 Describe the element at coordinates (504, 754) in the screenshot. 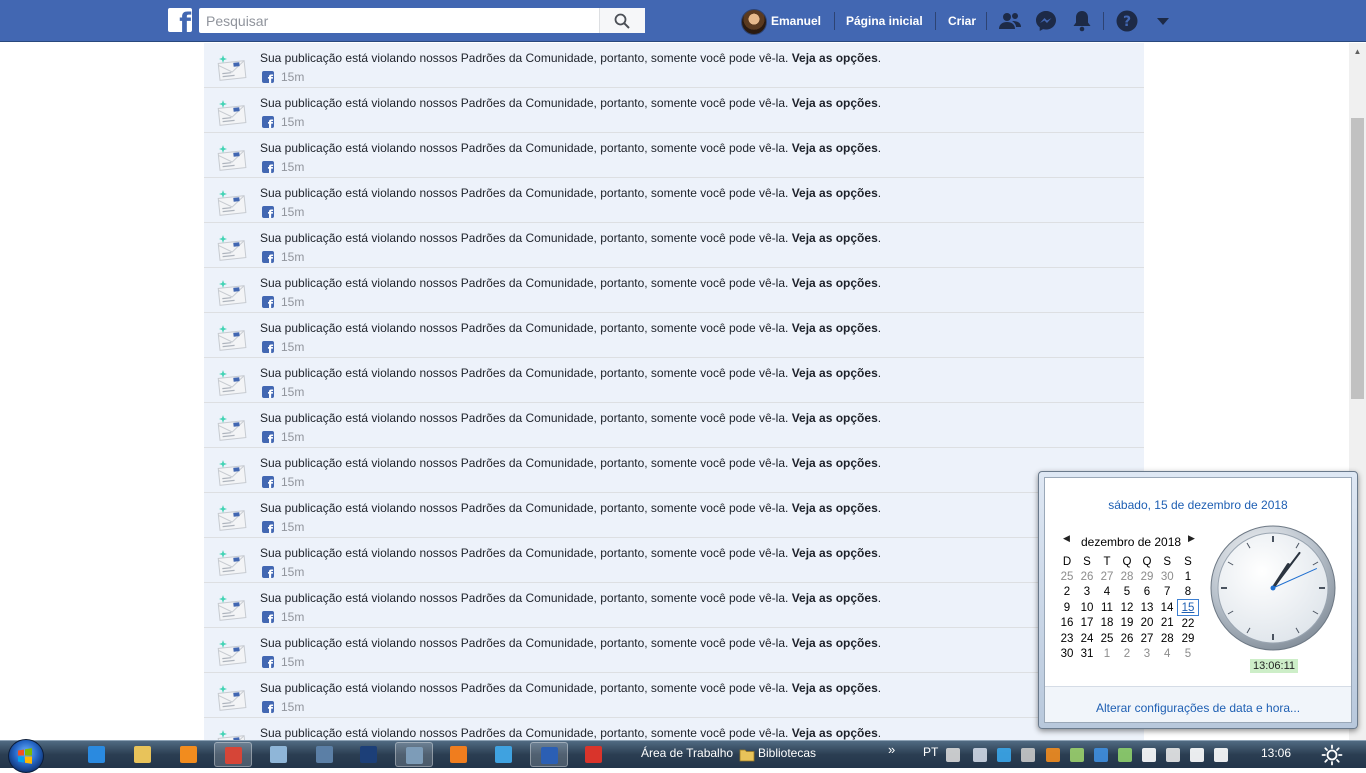

I see `globe-app-taskbar-button` at that location.